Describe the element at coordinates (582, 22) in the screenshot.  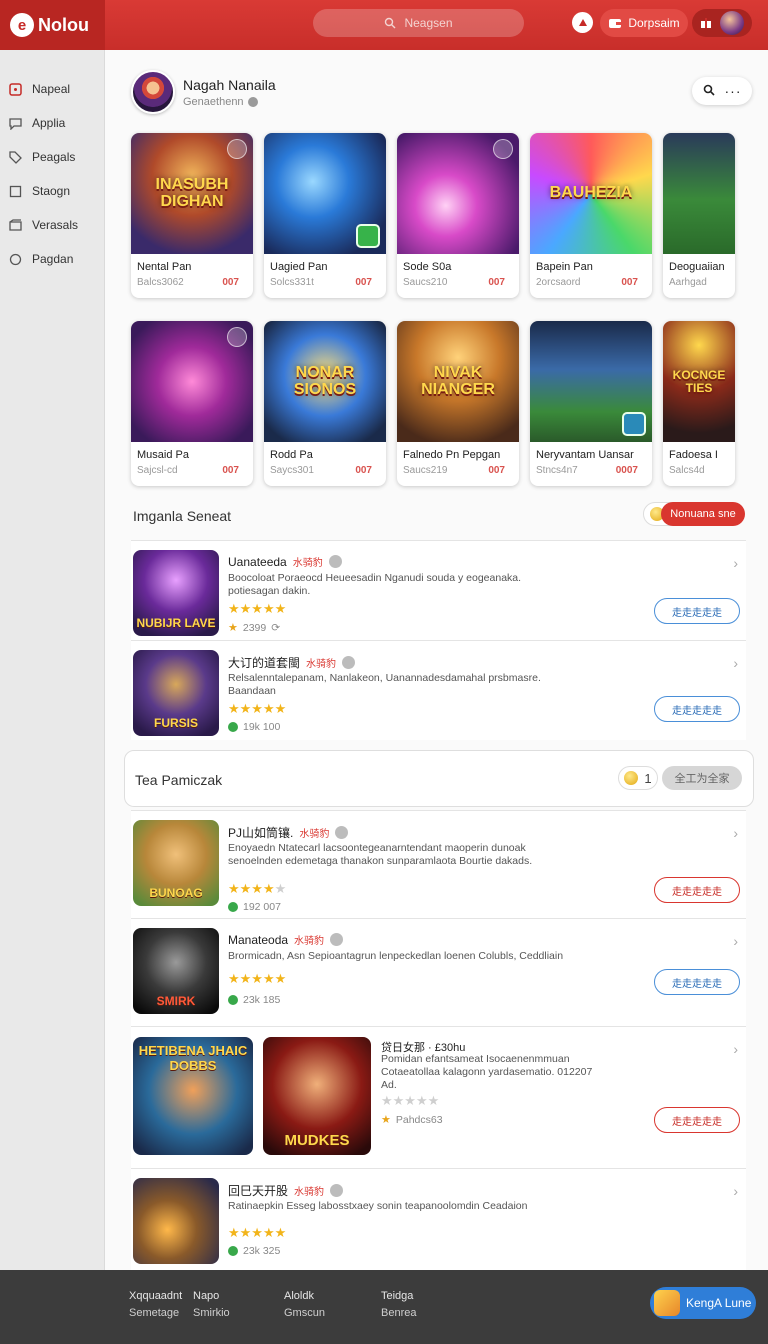
I see `notification-icon` at that location.